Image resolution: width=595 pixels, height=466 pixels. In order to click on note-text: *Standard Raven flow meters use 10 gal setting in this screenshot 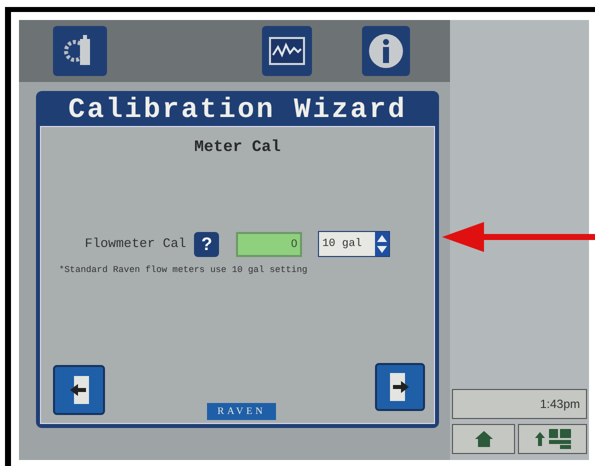, I will do `click(183, 270)`.